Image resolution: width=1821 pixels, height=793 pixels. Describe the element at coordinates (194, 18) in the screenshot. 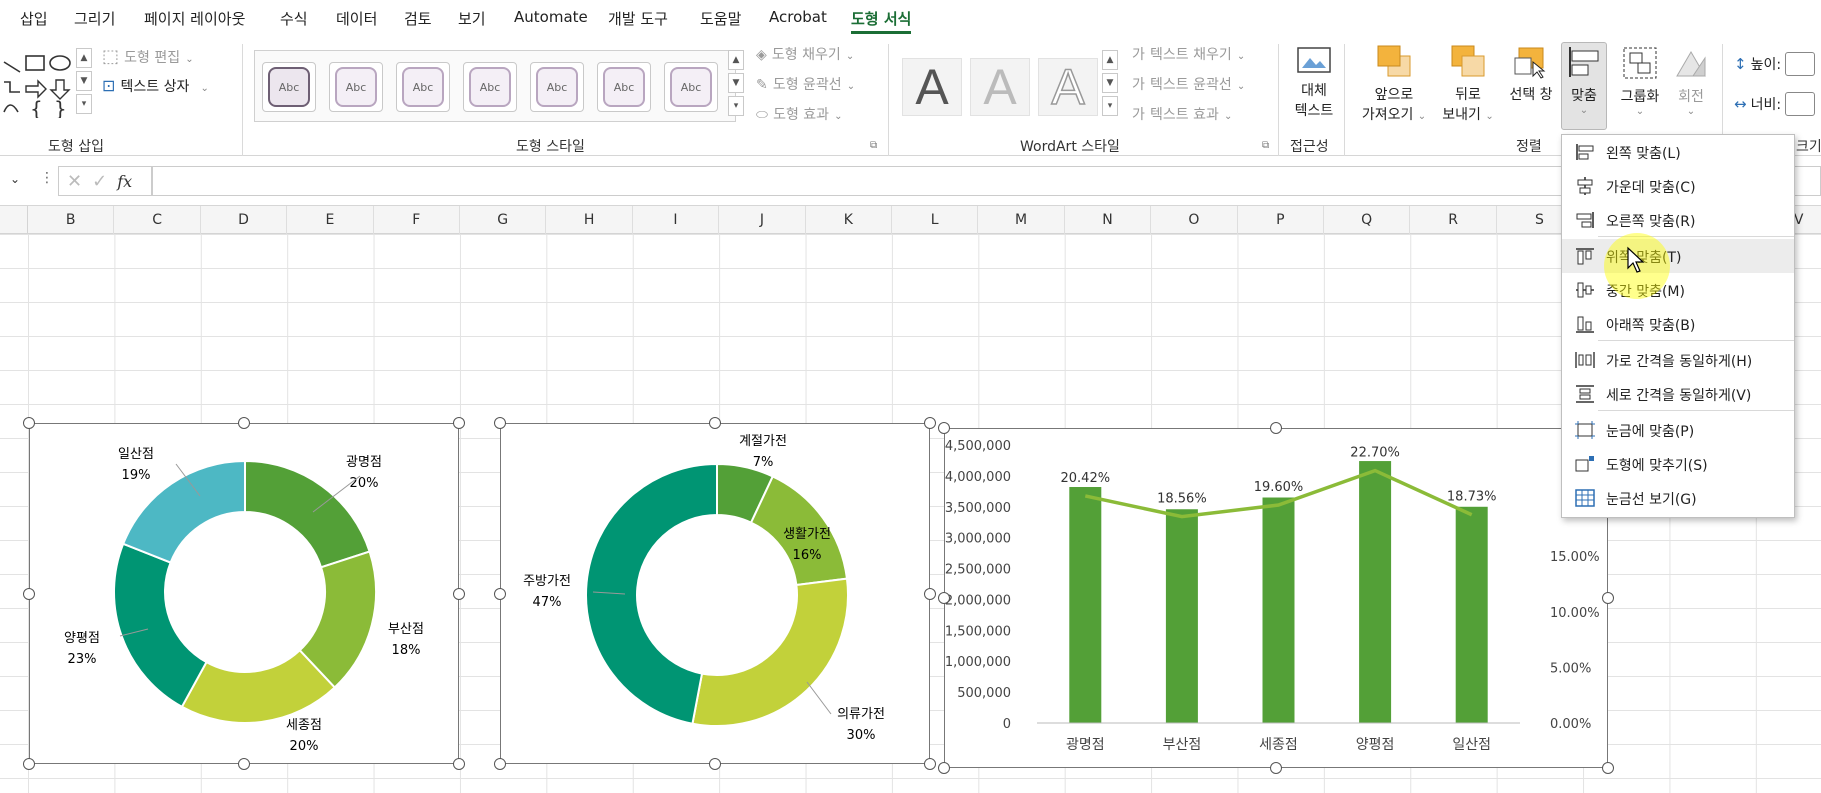

I see `tab-3: 페이지 레이아웃` at that location.